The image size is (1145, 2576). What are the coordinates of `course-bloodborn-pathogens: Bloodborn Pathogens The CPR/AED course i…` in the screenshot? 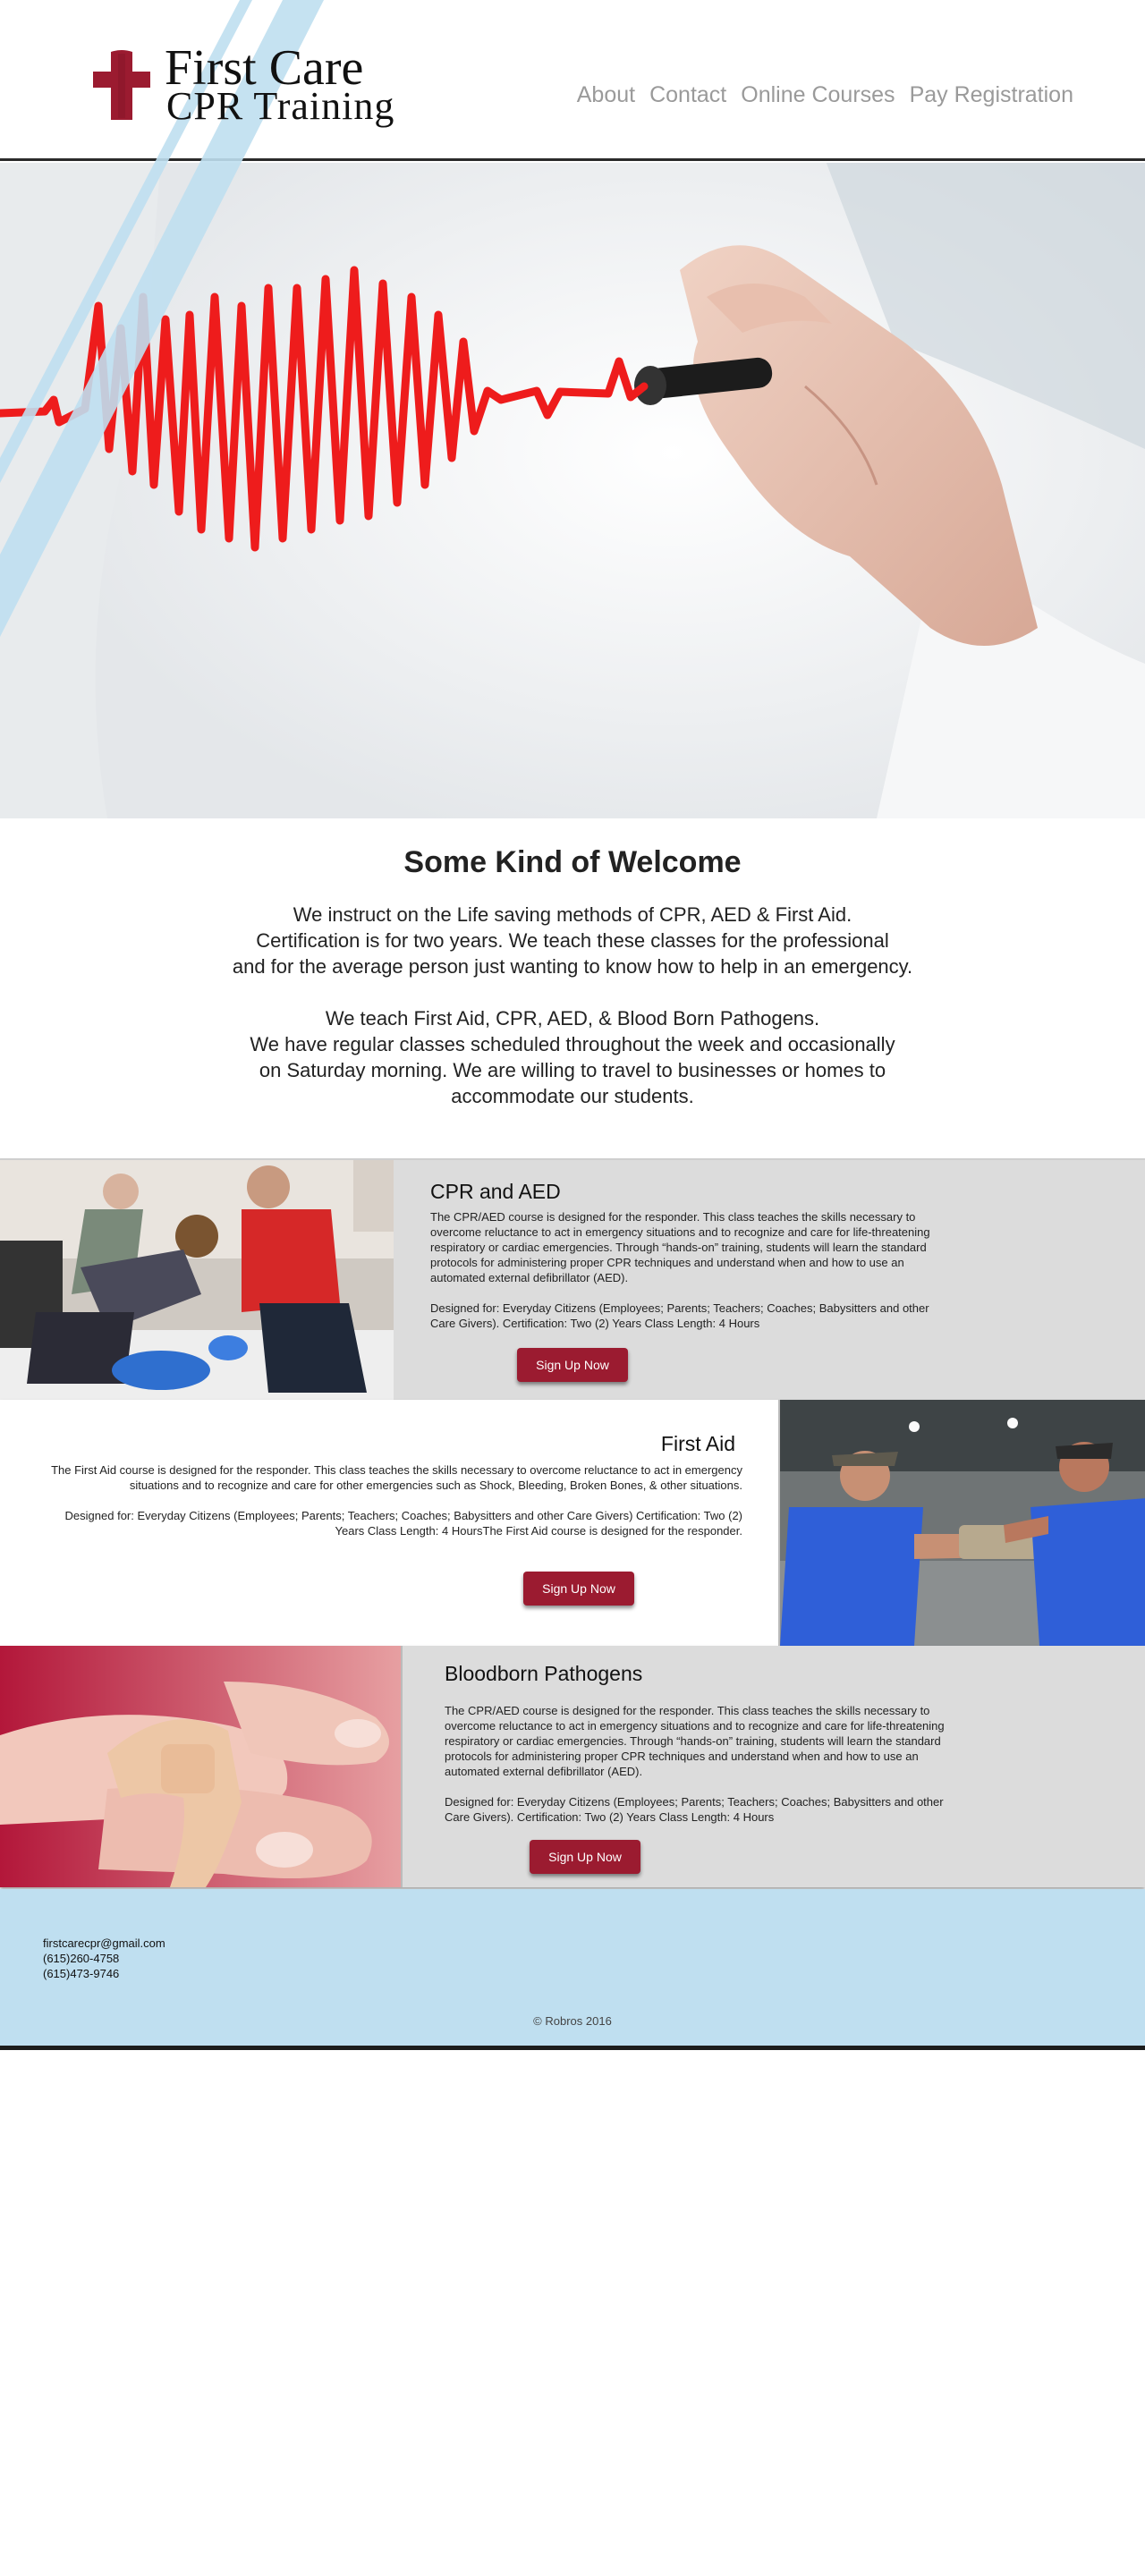 It's located at (572, 1766).